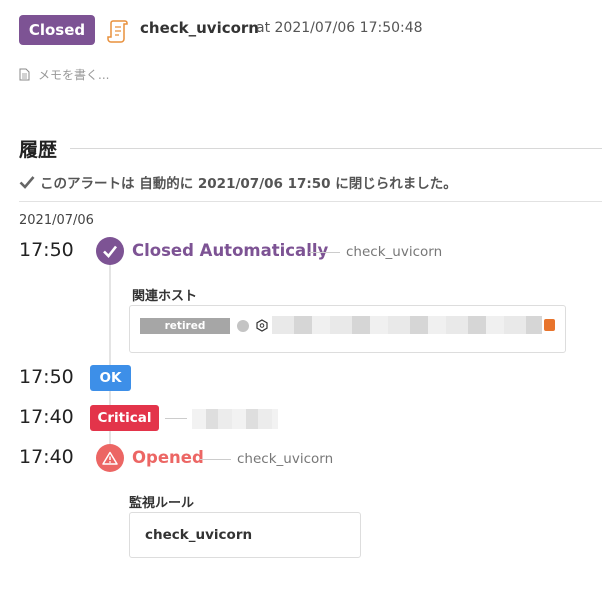 This screenshot has height=612, width=602. What do you see at coordinates (235, 419) in the screenshot?
I see `critical-message-redacted` at bounding box center [235, 419].